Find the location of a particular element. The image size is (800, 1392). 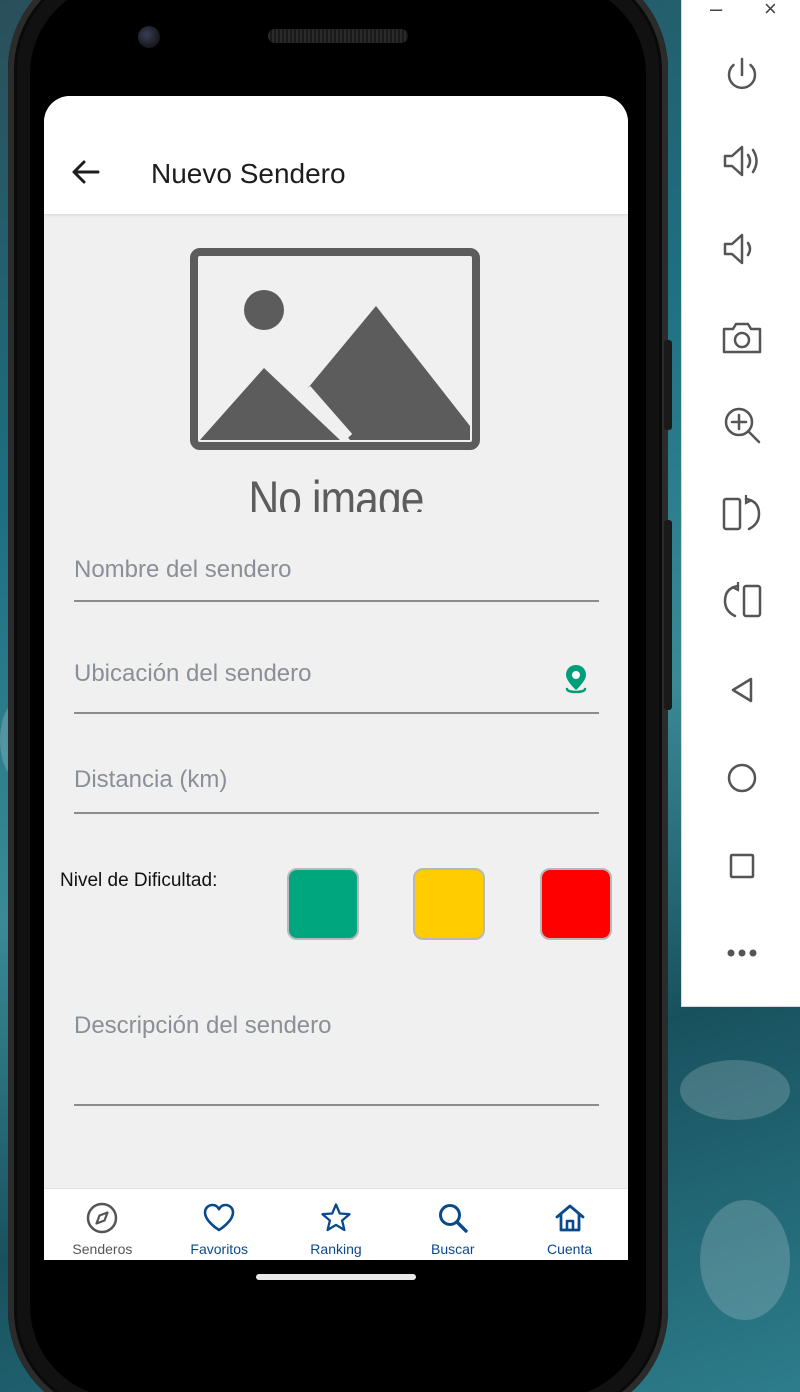

rotate-left-icon is located at coordinates (742, 601).